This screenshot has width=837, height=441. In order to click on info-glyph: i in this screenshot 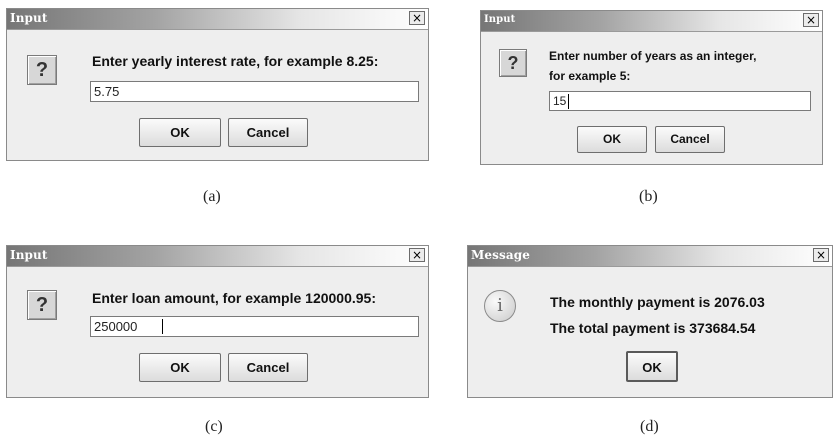, I will do `click(500, 305)`.